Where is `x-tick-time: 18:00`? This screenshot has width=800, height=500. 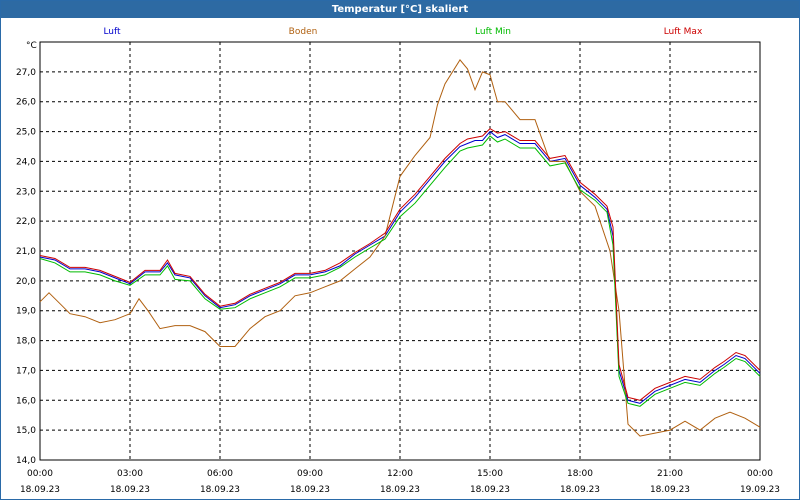 x-tick-time: 18:00 is located at coordinates (580, 474).